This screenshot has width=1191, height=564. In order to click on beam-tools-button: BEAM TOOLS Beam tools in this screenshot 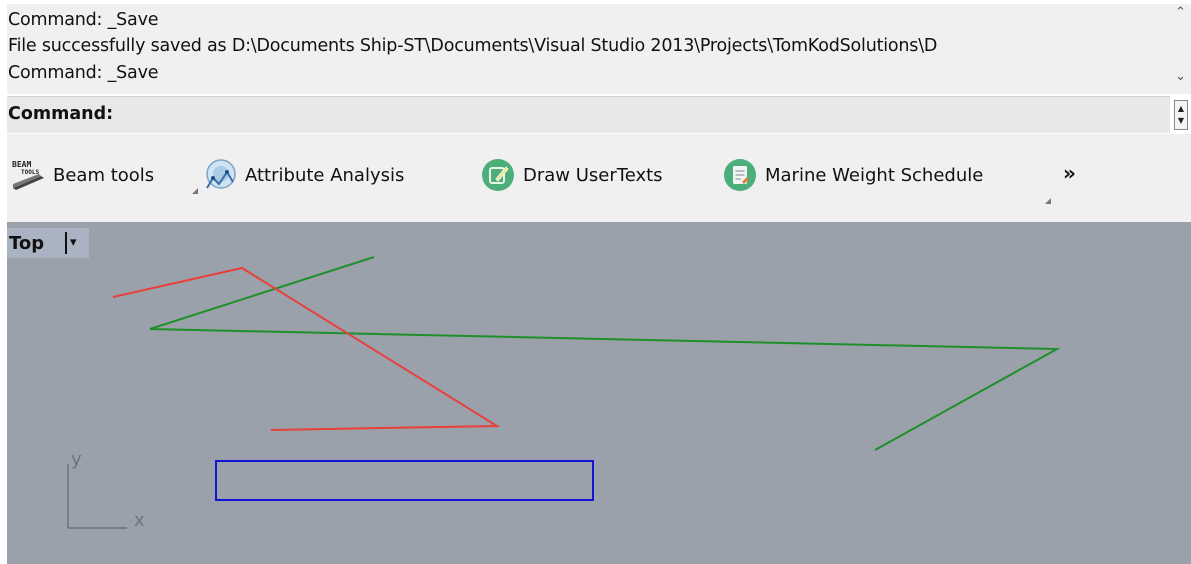, I will do `click(82, 175)`.